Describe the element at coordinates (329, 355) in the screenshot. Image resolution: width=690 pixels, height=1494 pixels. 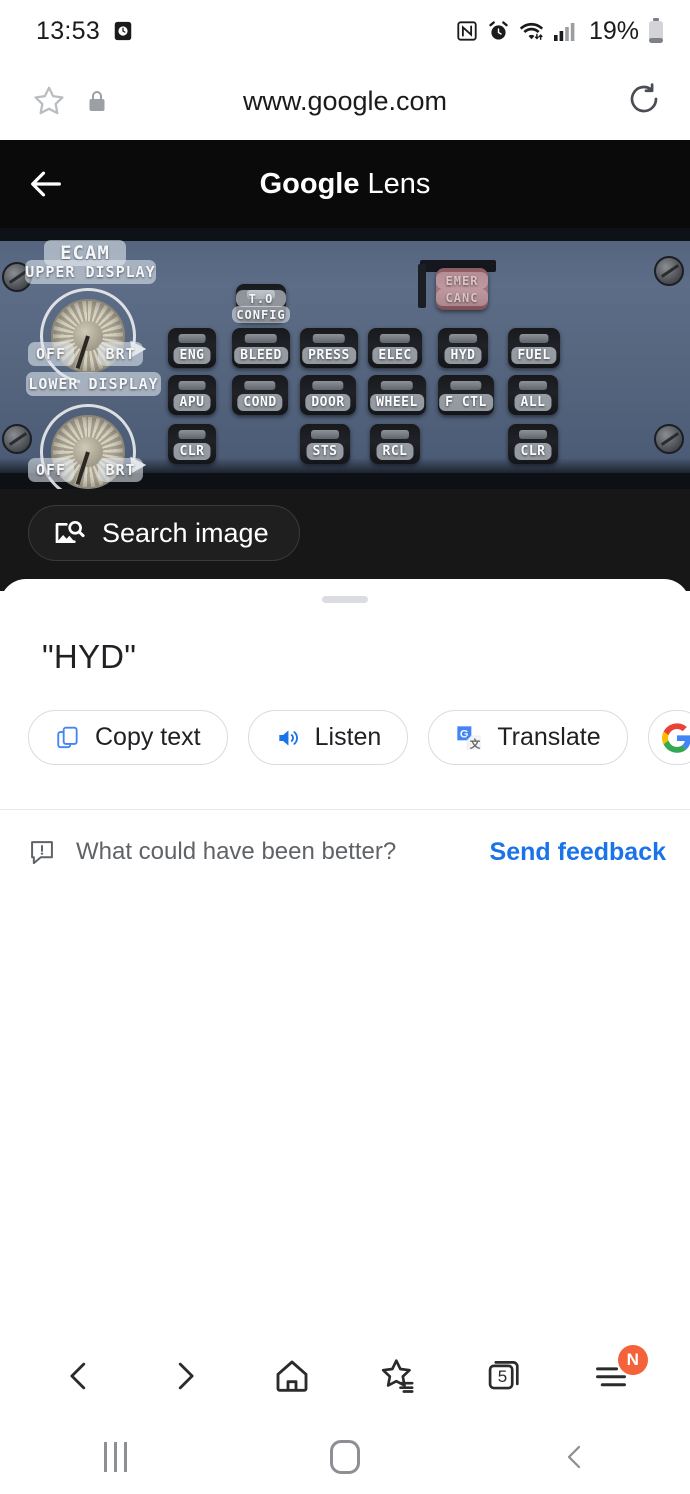
I see `panel-button-label: PRESS` at that location.